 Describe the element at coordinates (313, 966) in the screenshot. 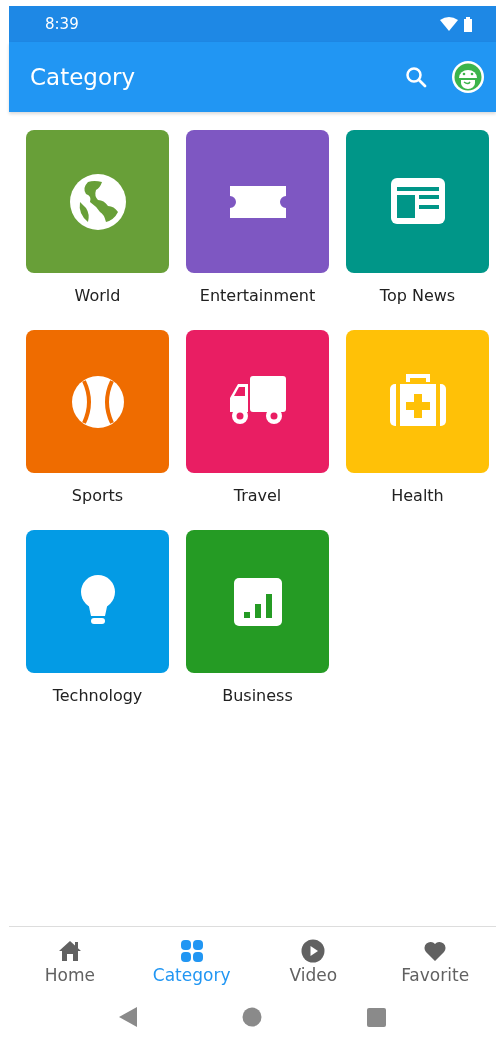

I see `nav-tab: Video` at that location.